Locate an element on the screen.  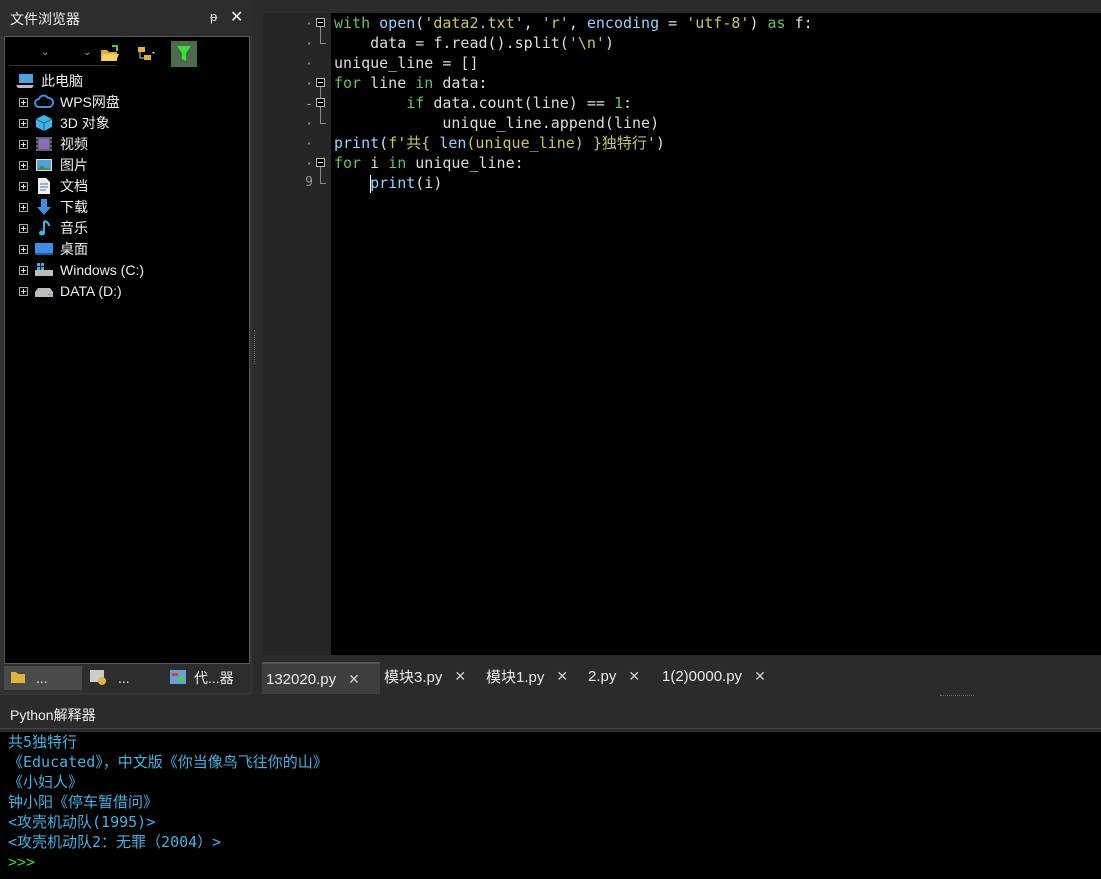
tree-item: 文档 is located at coordinates (53, 186).